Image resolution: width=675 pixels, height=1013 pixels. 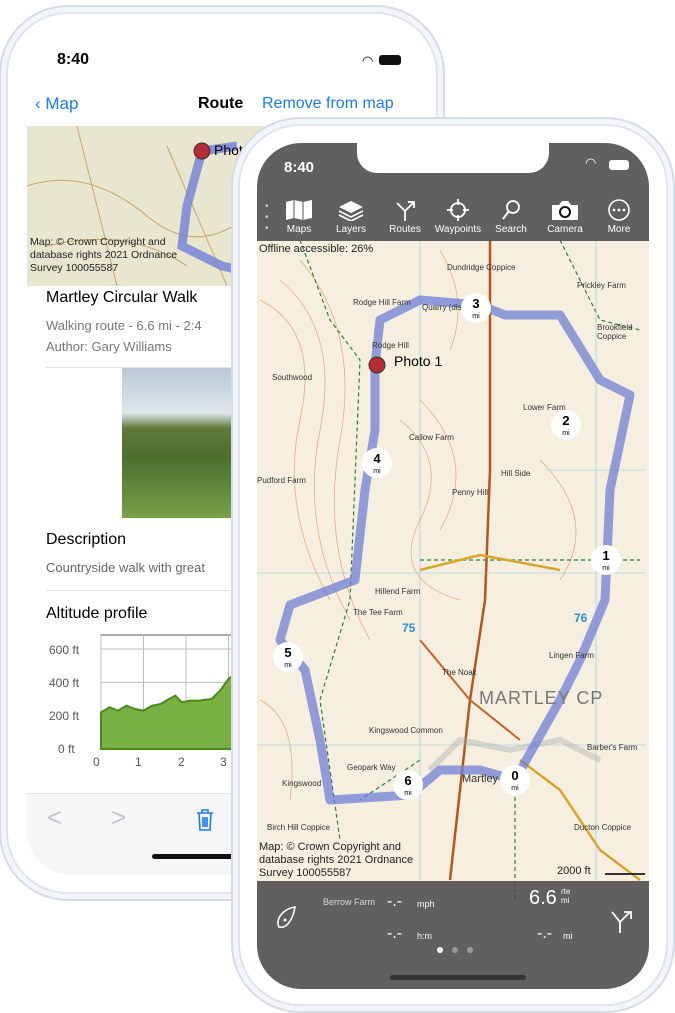 I want to click on place-label: Kingswood Common, so click(x=406, y=730).